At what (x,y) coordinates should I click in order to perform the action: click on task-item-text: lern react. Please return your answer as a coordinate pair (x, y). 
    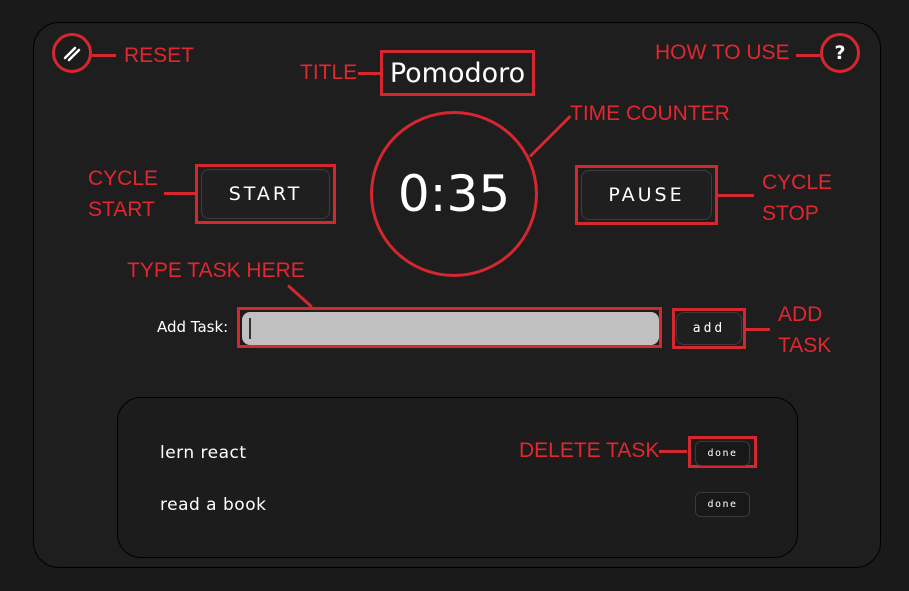
    Looking at the image, I should click on (203, 453).